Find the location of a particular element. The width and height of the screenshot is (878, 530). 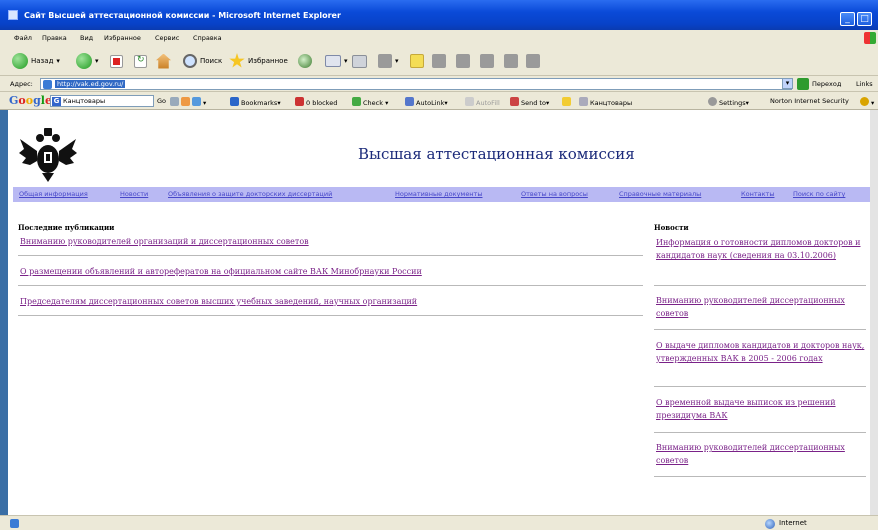

address-input: http://vak.ed.gov.ru/ is located at coordinates (416, 84).